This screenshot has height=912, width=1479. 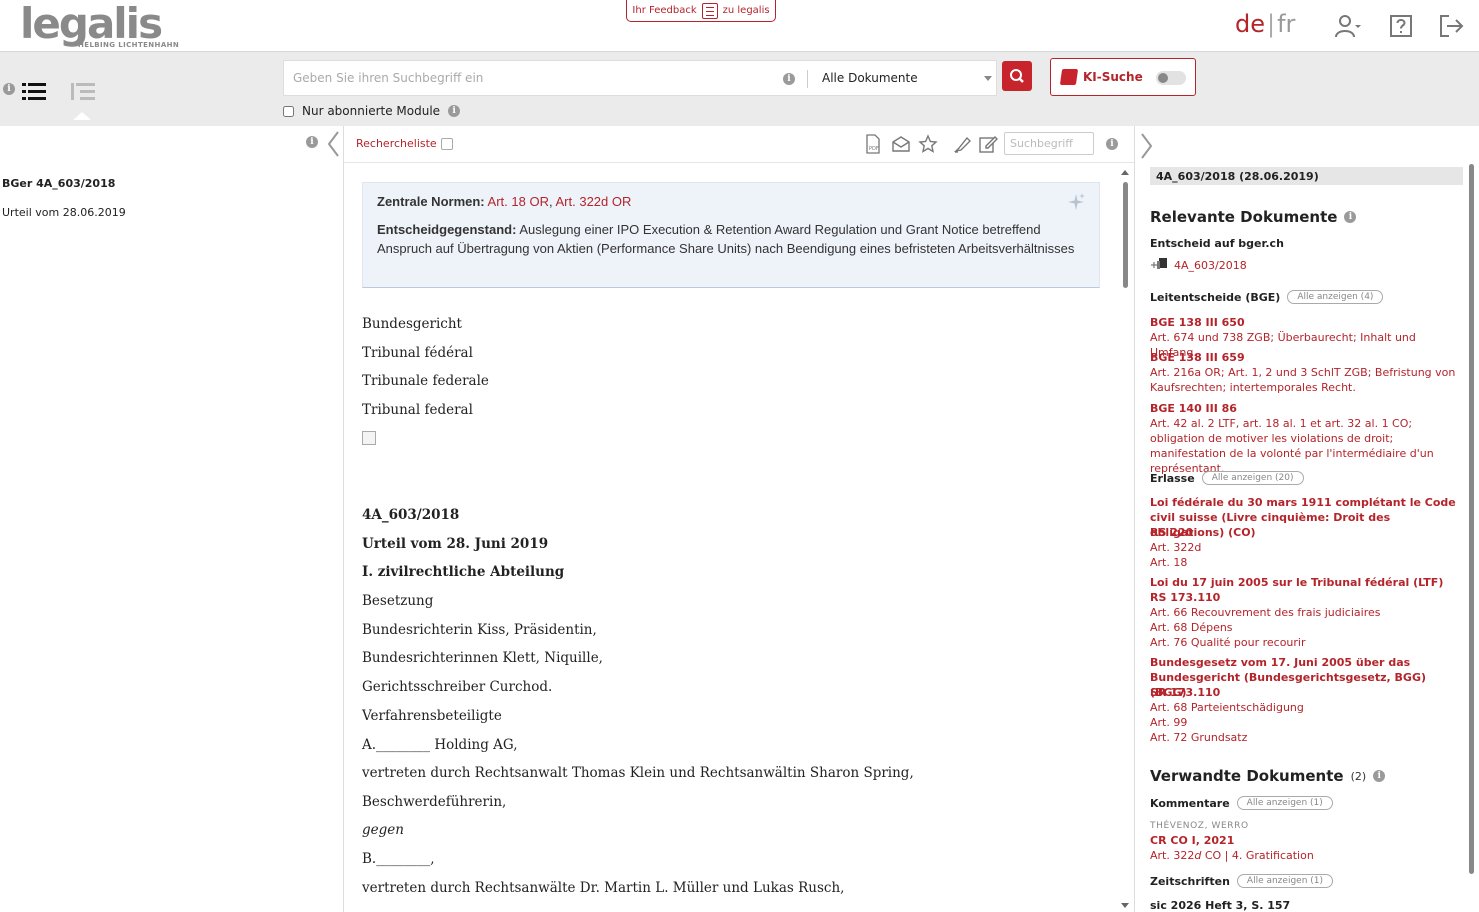 What do you see at coordinates (701, 11) in the screenshot?
I see `feedback-button: Ihr Feedback zu legalis` at bounding box center [701, 11].